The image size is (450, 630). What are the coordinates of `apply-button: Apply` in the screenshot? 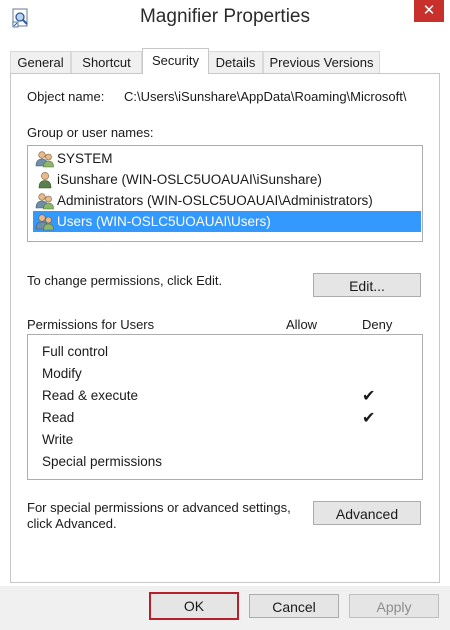 It's located at (394, 606).